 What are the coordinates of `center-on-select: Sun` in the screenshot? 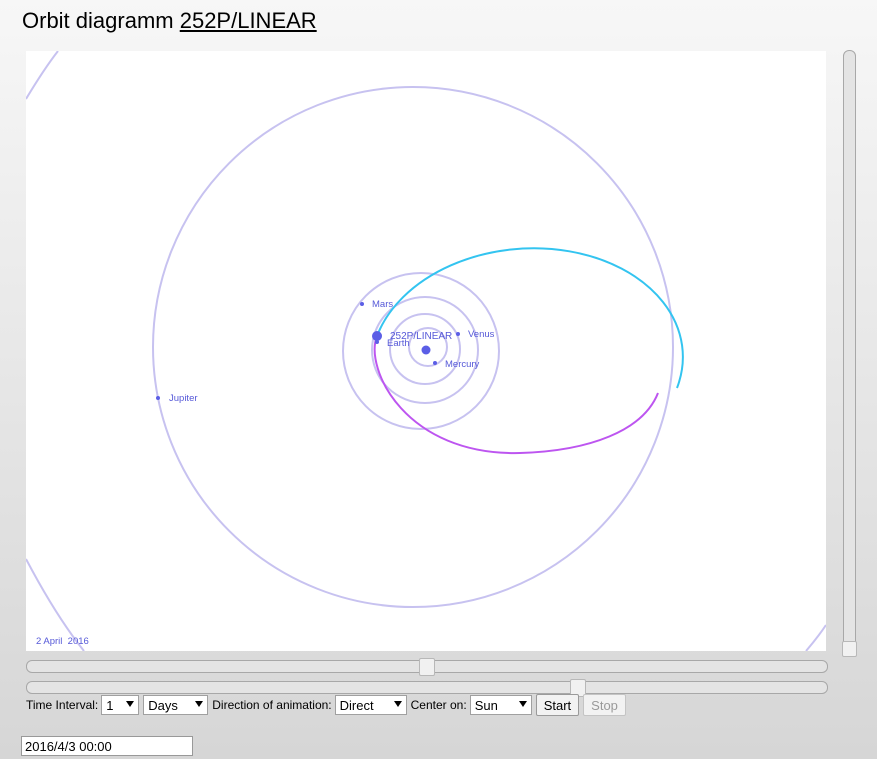 It's located at (500, 705).